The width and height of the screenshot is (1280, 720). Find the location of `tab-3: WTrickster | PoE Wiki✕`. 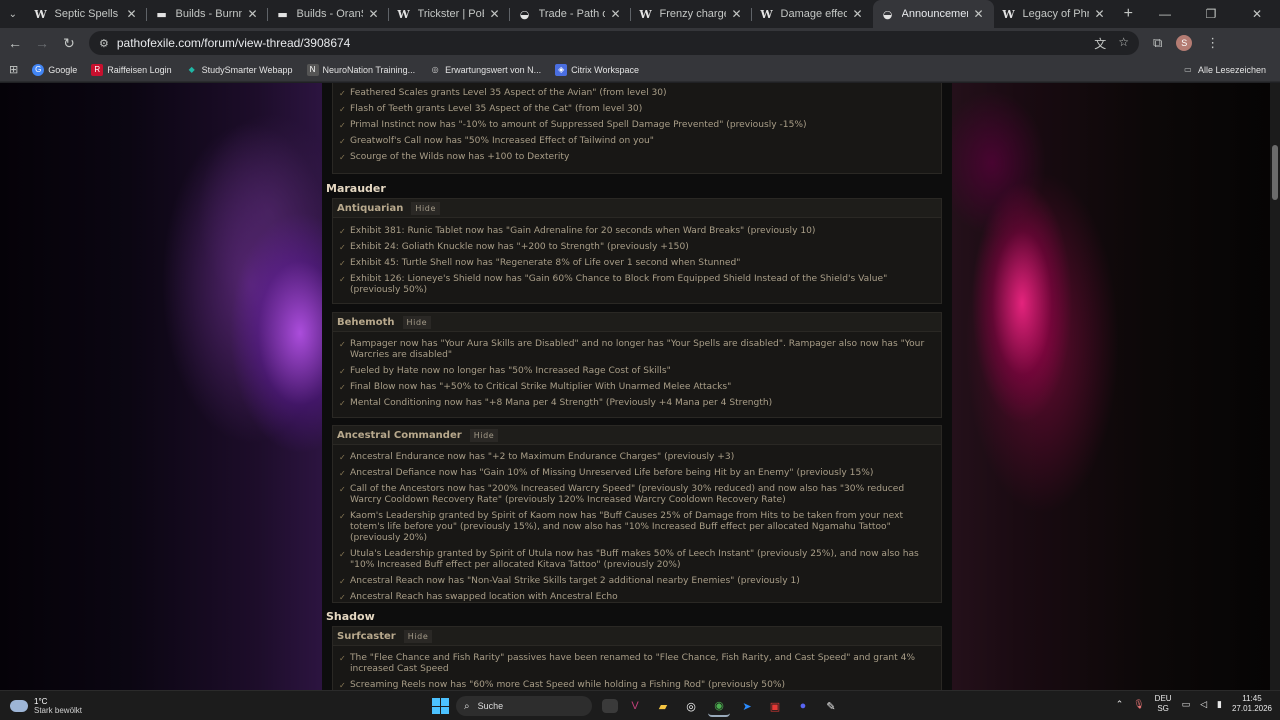

tab-3: WTrickster | PoE Wiki✕ is located at coordinates (449, 14).